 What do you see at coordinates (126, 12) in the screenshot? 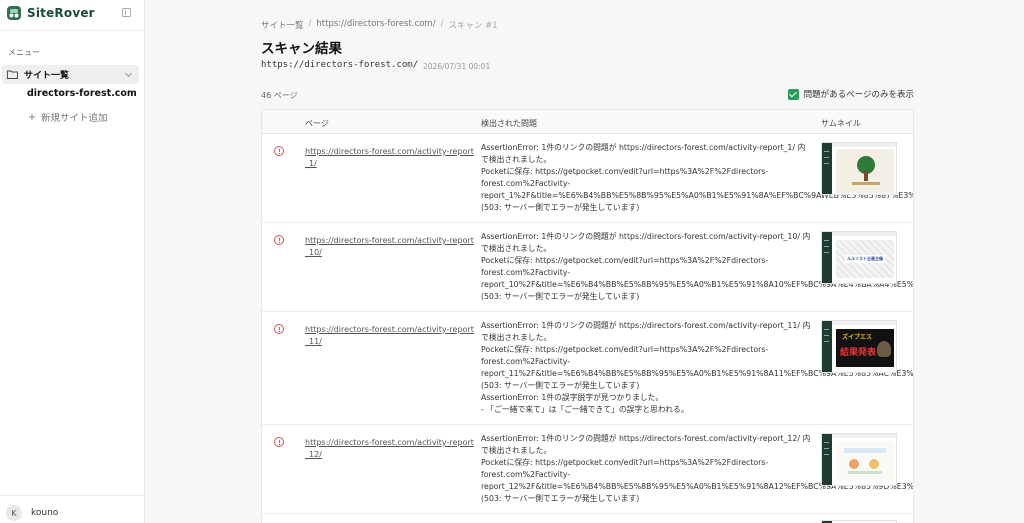
I see `sidebar-collapse-icon` at bounding box center [126, 12].